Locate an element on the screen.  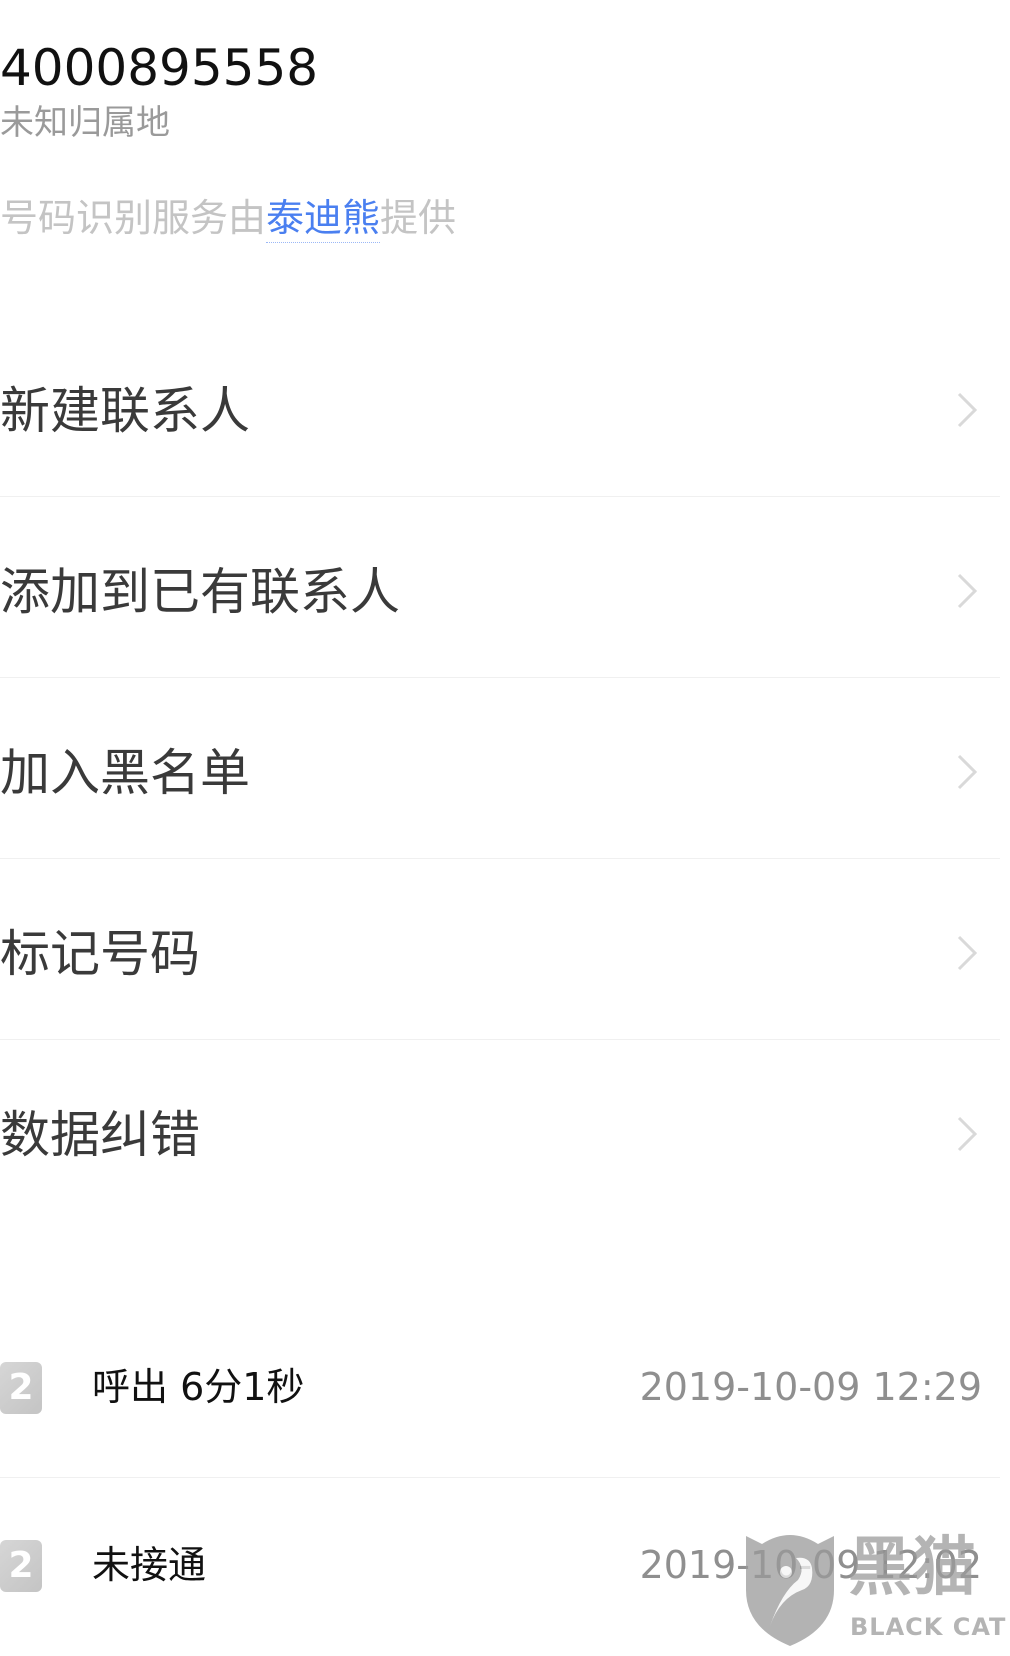
call-log-entry: 2 呼出 6分1秒 2019-10-09 12:29 is located at coordinates (505, 1389).